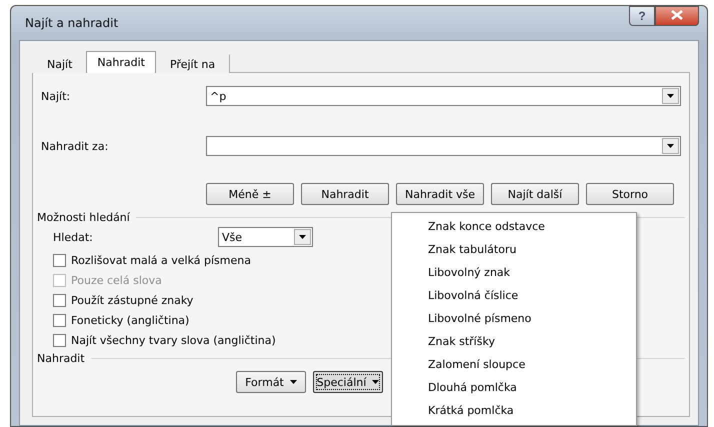 This screenshot has width=714, height=427. I want to click on close-icon, so click(677, 15).